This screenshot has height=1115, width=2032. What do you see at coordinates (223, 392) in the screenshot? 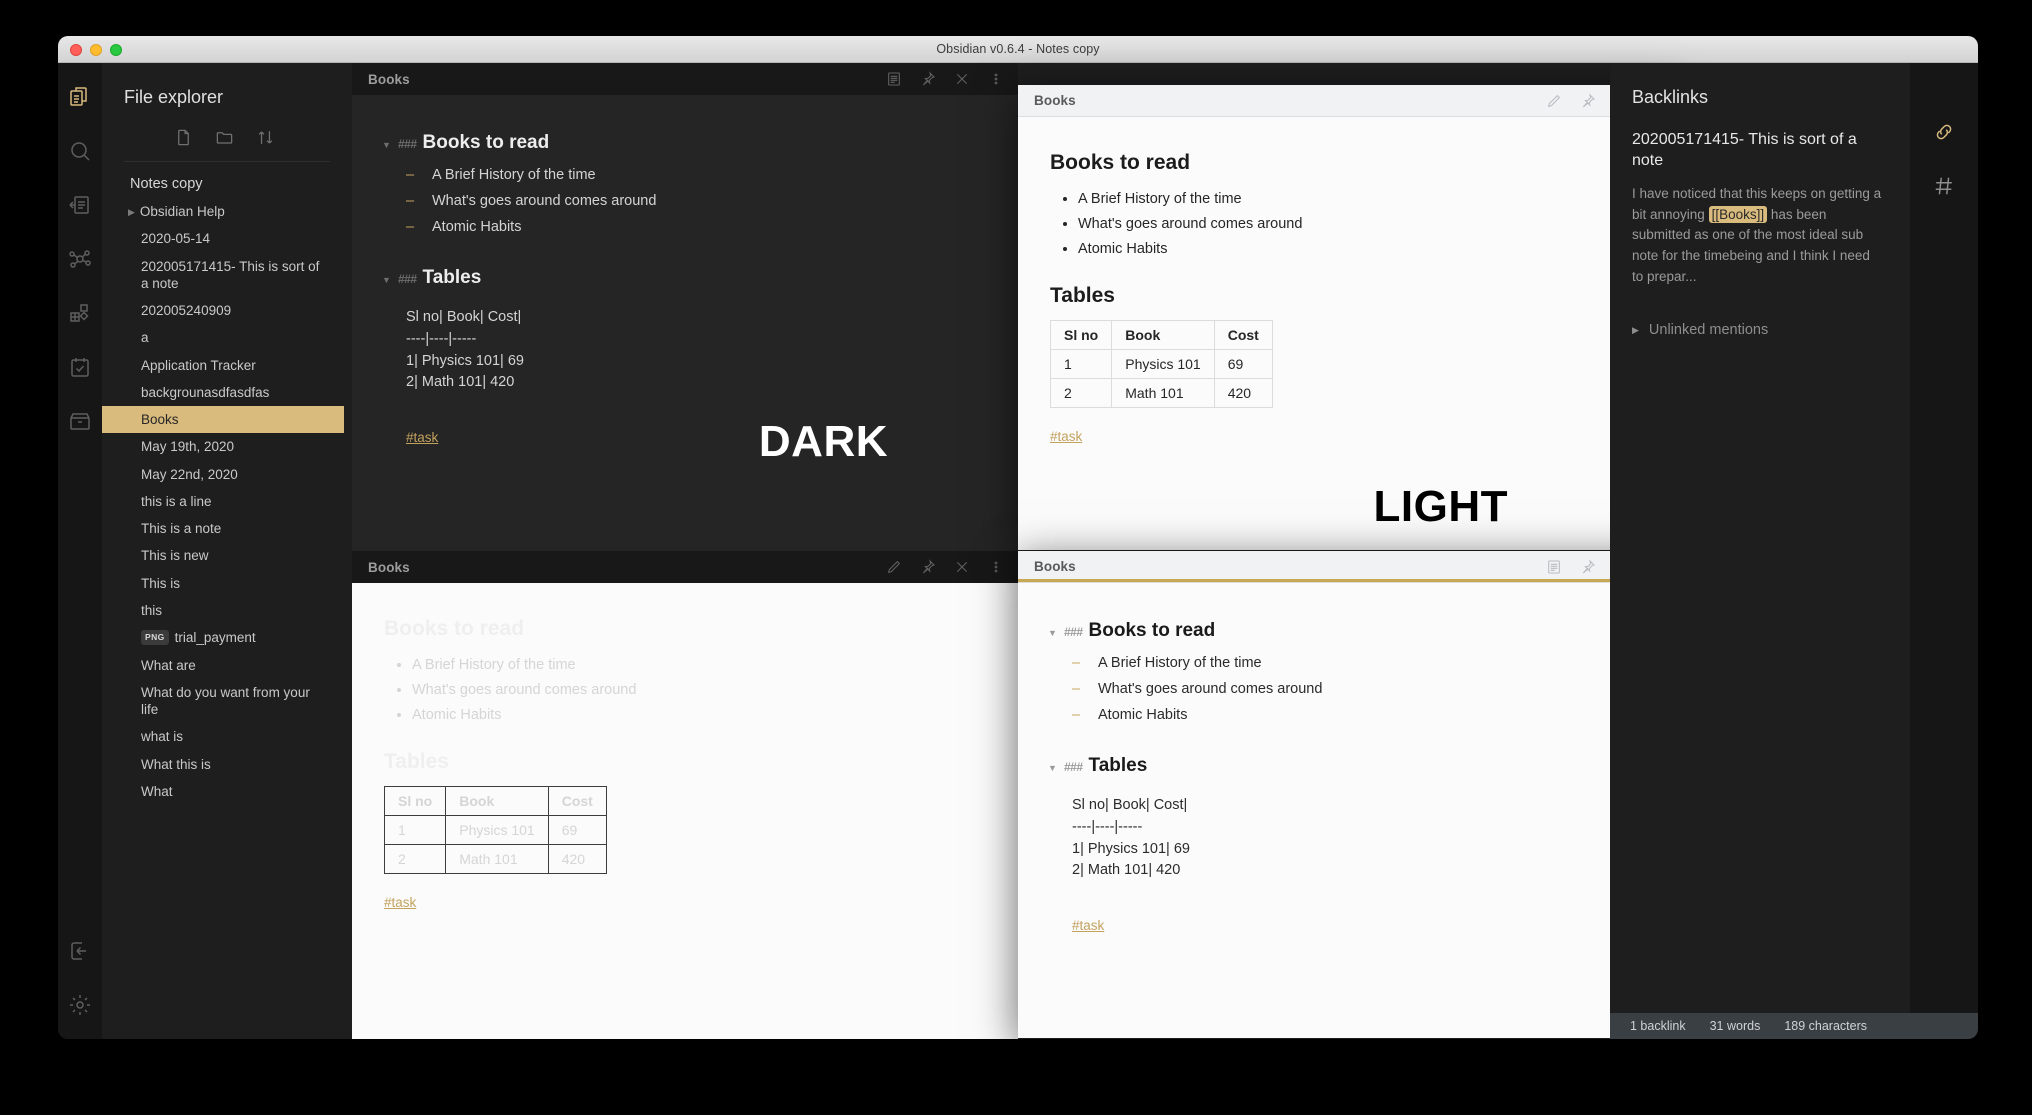
I see `tree-item: backgrounasdfasdfas` at bounding box center [223, 392].